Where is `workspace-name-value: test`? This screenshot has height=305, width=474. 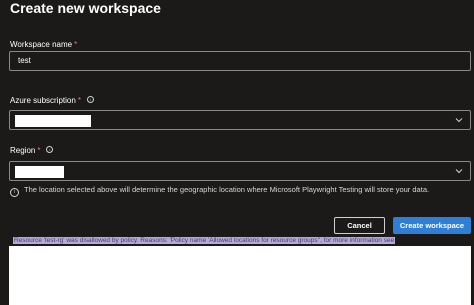
workspace-name-value: test is located at coordinates (24, 60).